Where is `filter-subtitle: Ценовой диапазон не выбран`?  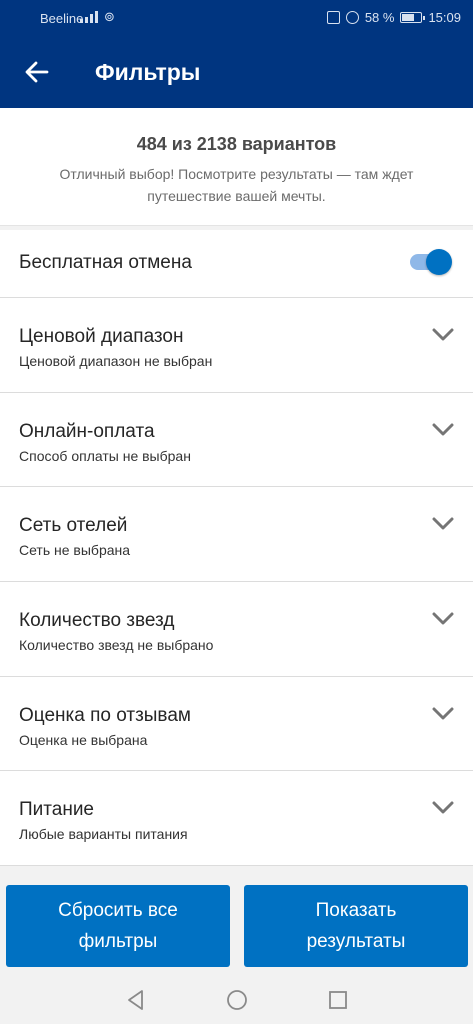
filter-subtitle: Ценовой диапазон не выбран is located at coordinates (116, 361).